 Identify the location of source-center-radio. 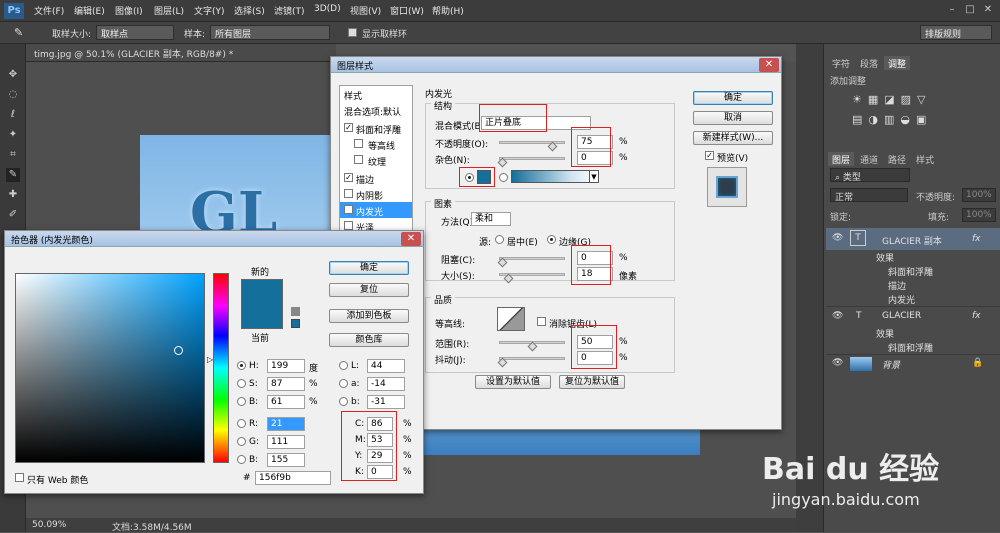
(499, 239).